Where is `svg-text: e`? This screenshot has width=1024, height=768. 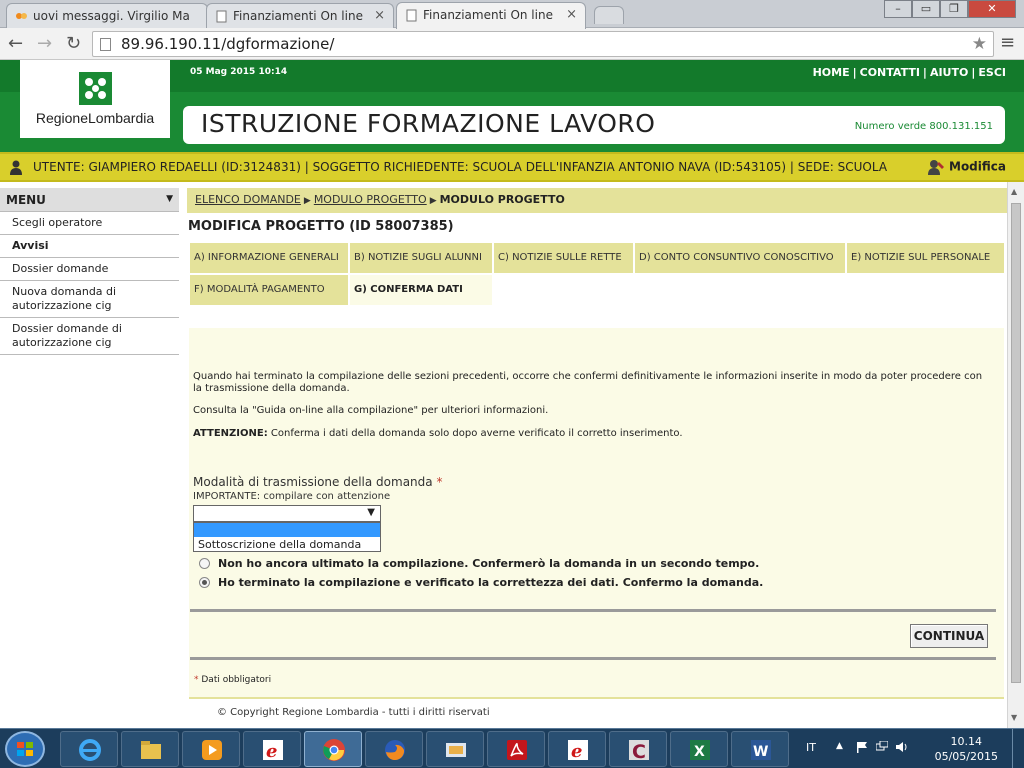
svg-text: e is located at coordinates (271, 751).